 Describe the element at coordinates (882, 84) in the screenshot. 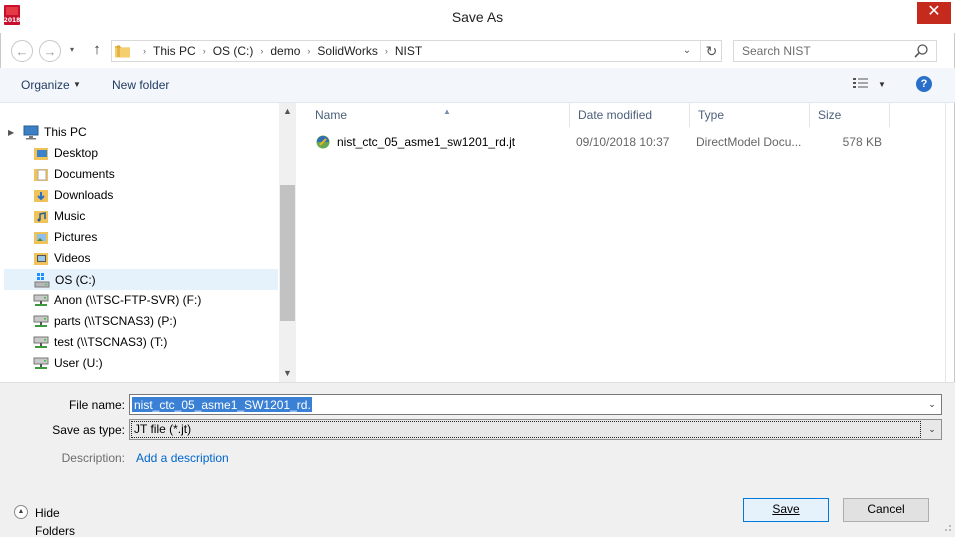

I see `view-dropdown-icon: ▼` at that location.